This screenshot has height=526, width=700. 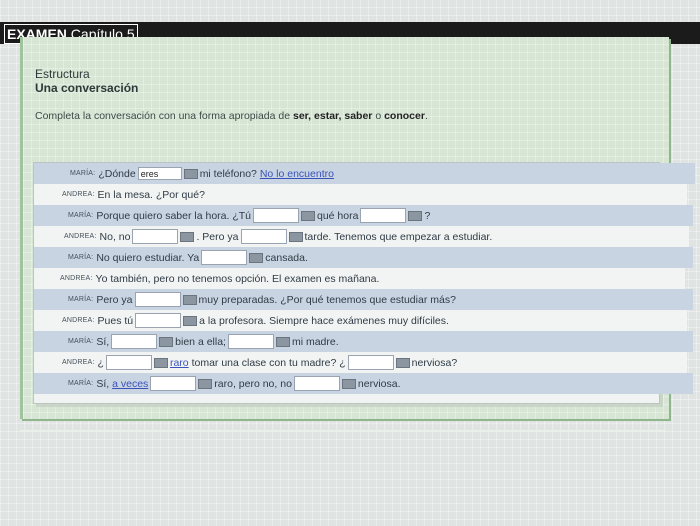 I want to click on dialogue-text: bien a ella;, so click(x=200, y=341).